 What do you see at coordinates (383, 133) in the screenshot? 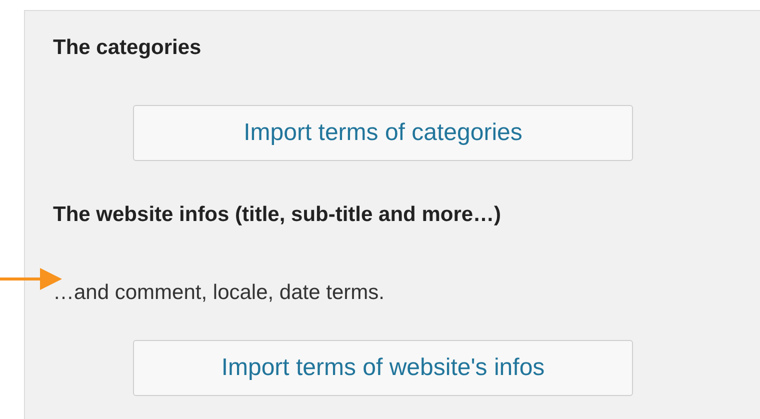
I see `import-button: Import terms of categories` at bounding box center [383, 133].